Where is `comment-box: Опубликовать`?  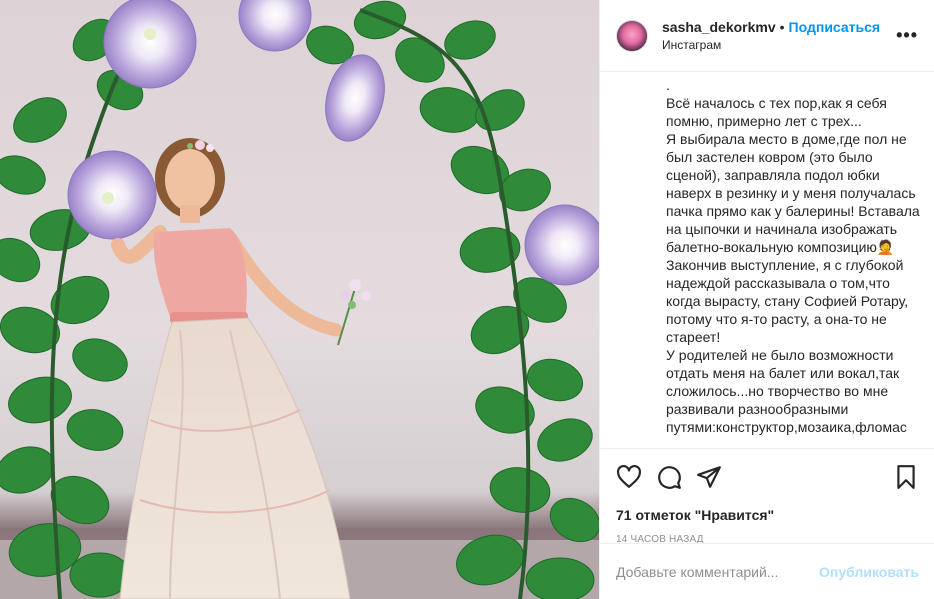
comment-box: Опубликовать is located at coordinates (767, 571).